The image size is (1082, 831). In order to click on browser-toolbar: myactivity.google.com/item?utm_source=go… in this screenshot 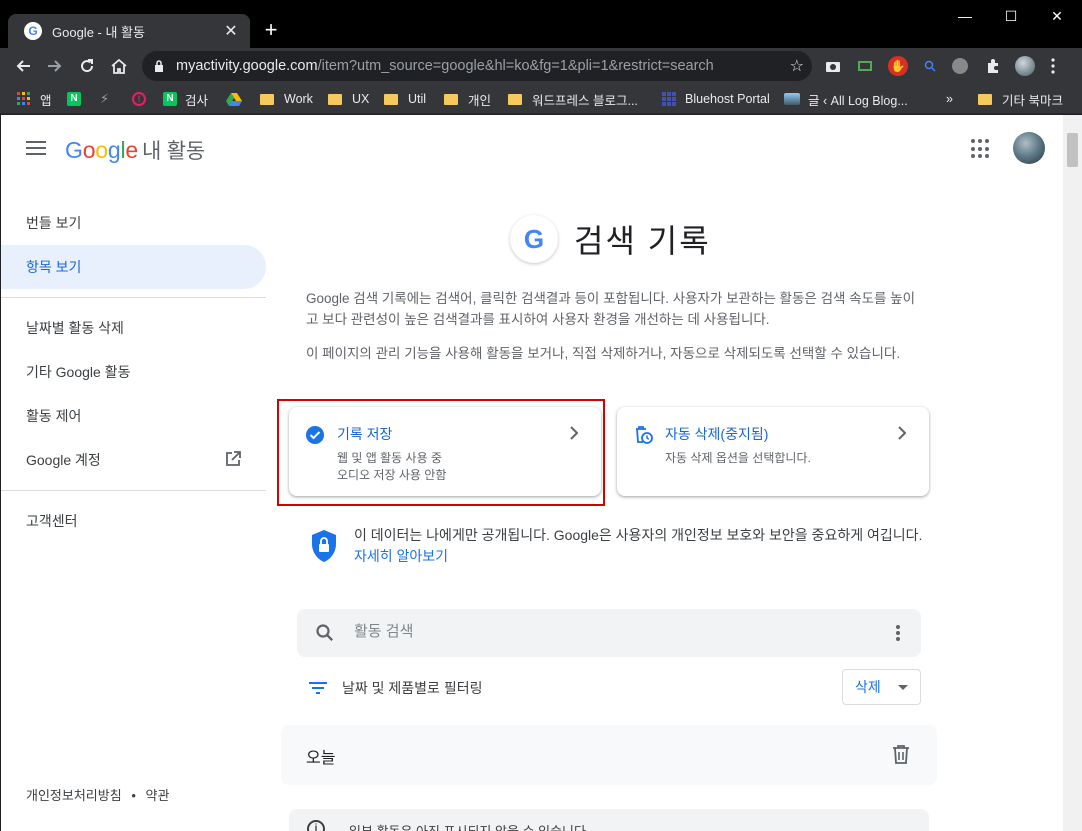, I will do `click(541, 66)`.